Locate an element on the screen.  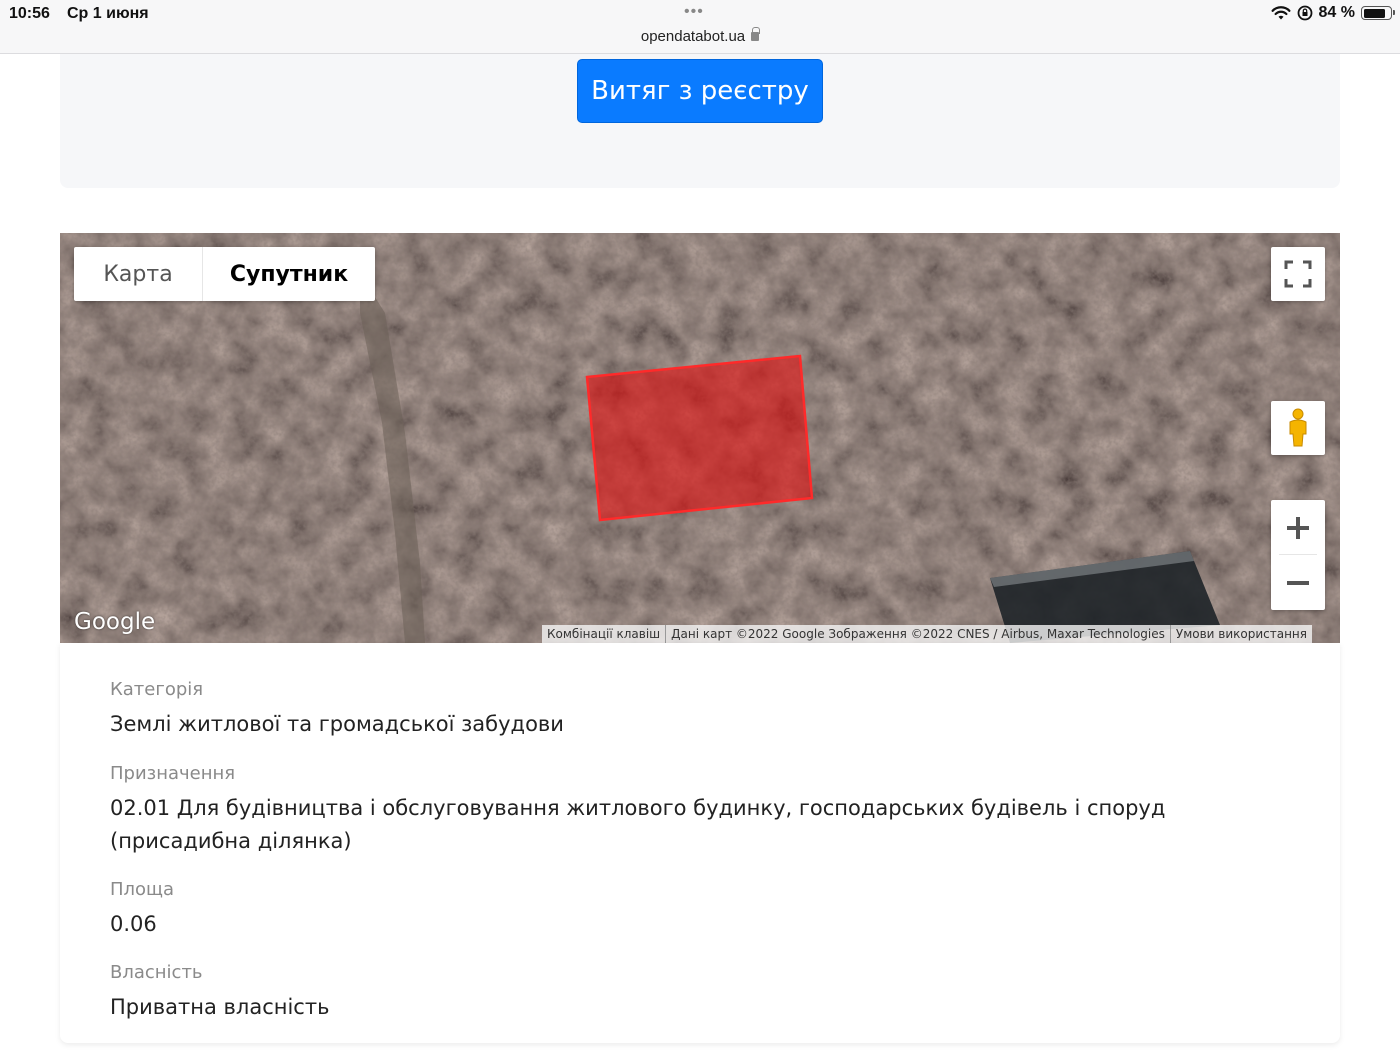
area-value: 0.06 is located at coordinates (133, 924).